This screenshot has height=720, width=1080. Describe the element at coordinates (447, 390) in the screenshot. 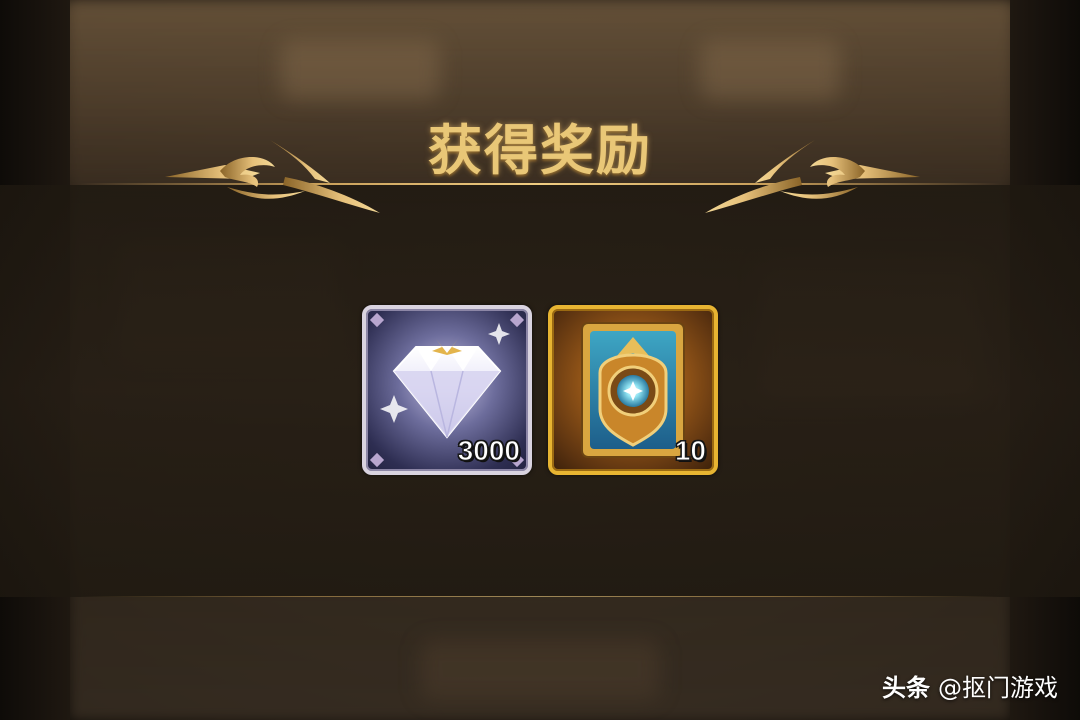

I see `reward-item-diamond: 3000` at that location.